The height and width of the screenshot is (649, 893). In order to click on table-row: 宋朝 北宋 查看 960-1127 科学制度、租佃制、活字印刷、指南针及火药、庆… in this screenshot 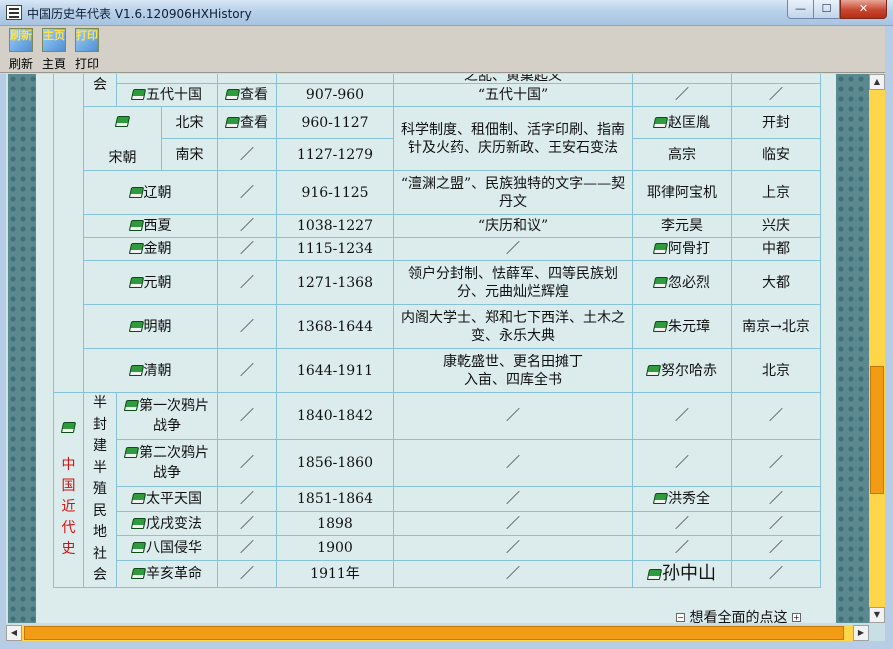, I will do `click(437, 138)`.